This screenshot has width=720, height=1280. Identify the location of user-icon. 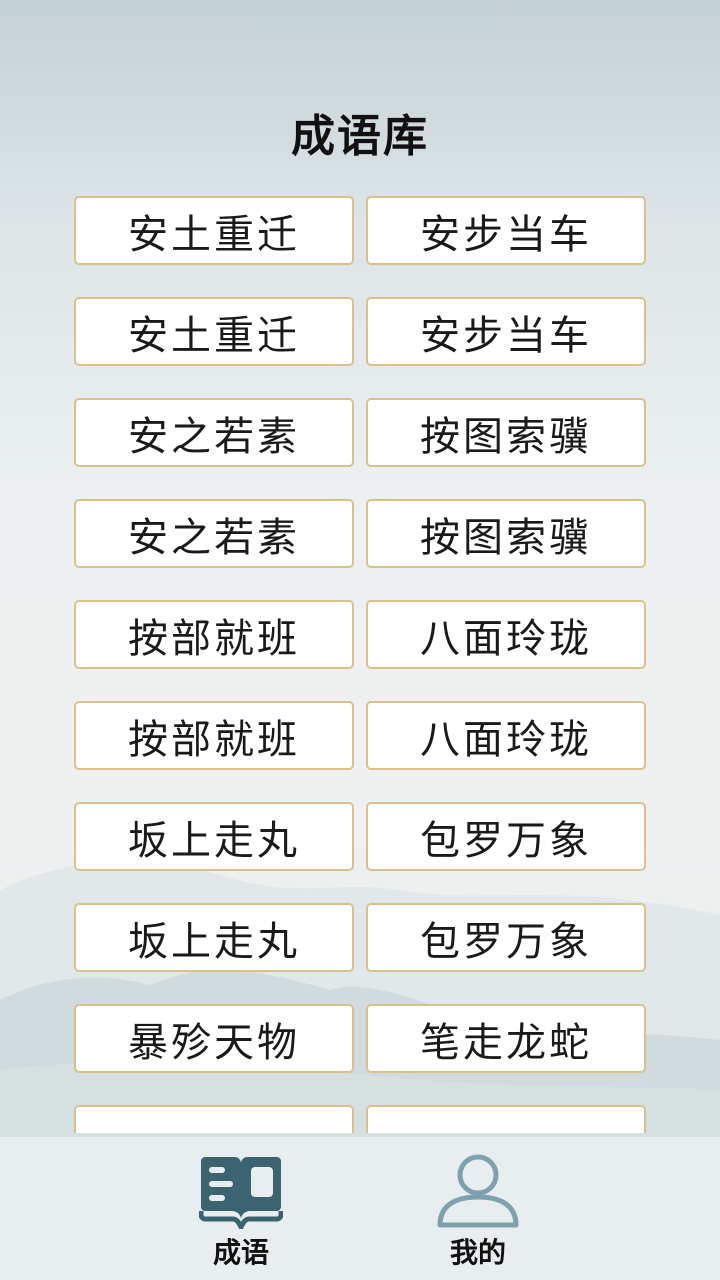
(478, 1191).